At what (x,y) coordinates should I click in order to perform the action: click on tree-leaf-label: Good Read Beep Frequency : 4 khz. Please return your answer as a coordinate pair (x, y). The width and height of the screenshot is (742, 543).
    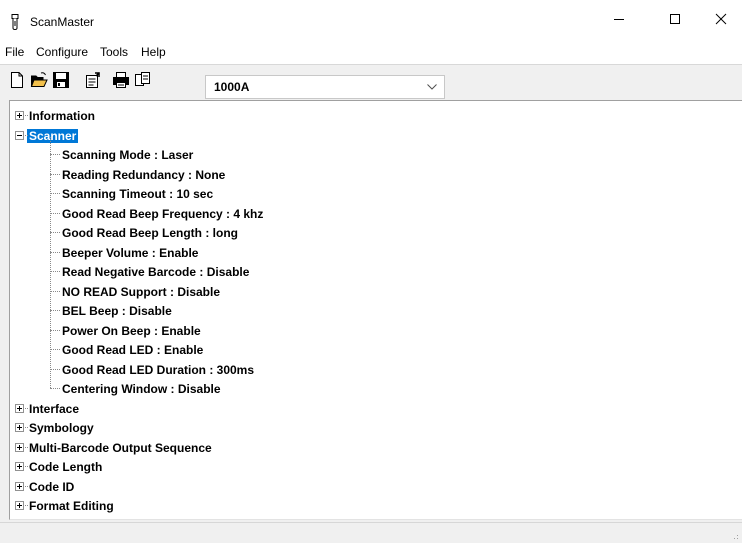
    Looking at the image, I should click on (163, 213).